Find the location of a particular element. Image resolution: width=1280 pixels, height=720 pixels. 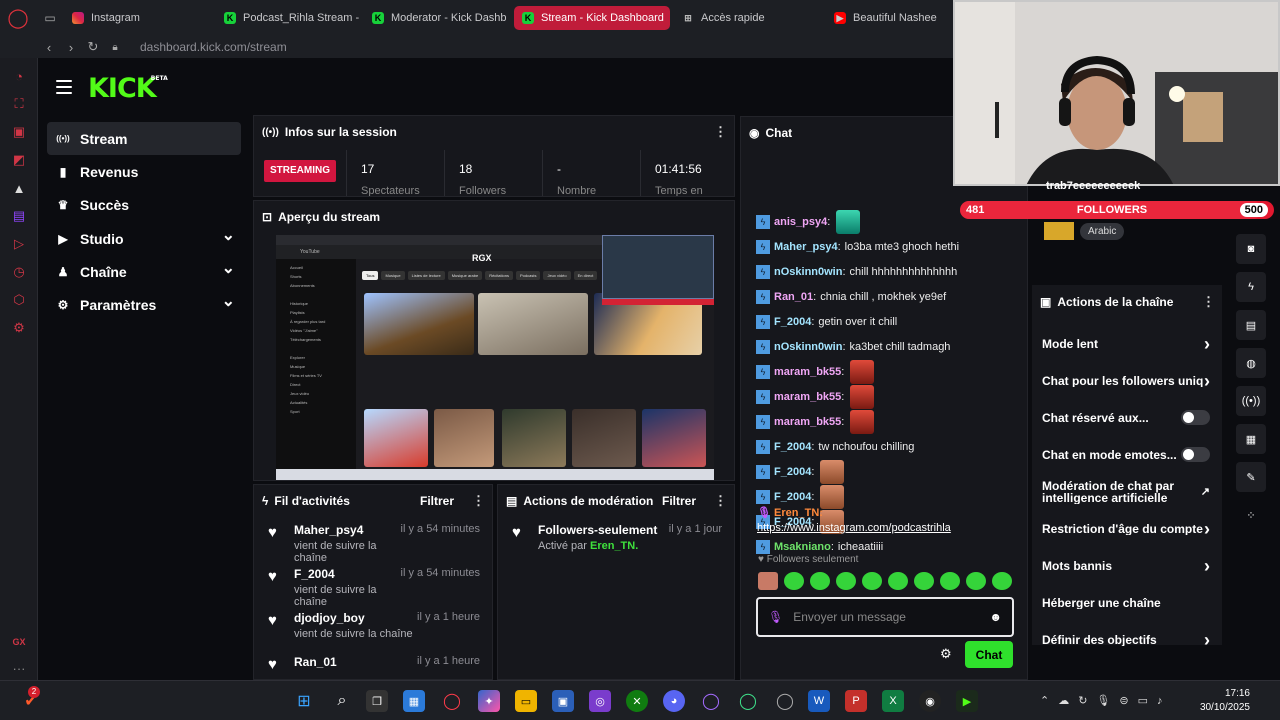

mic-icon: 🎙︎ is located at coordinates (775, 617).